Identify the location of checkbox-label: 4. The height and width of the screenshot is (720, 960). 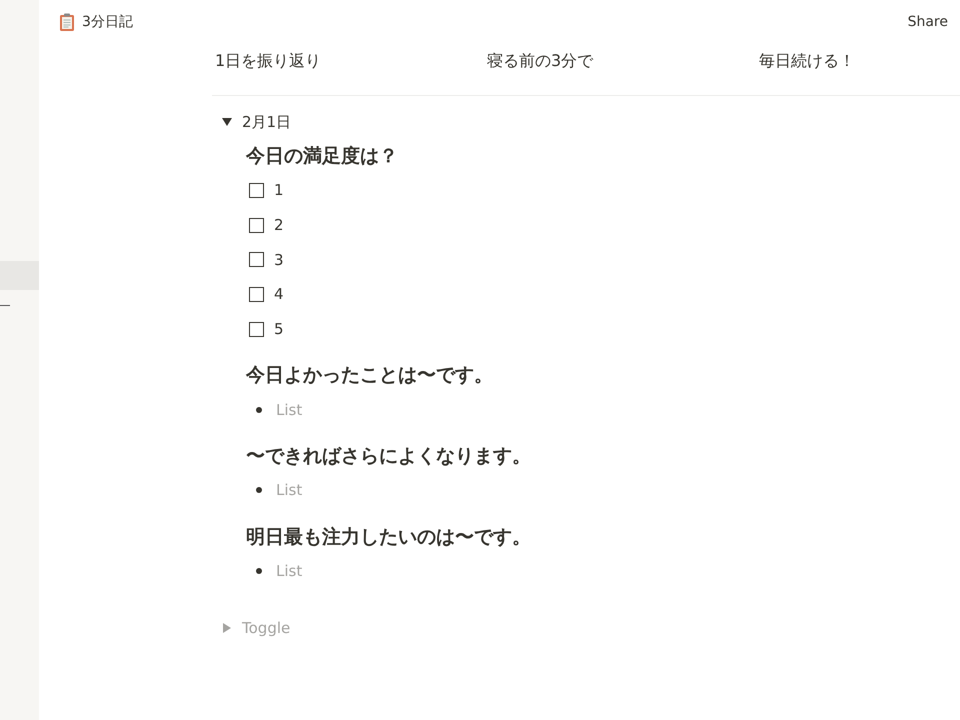
(279, 294).